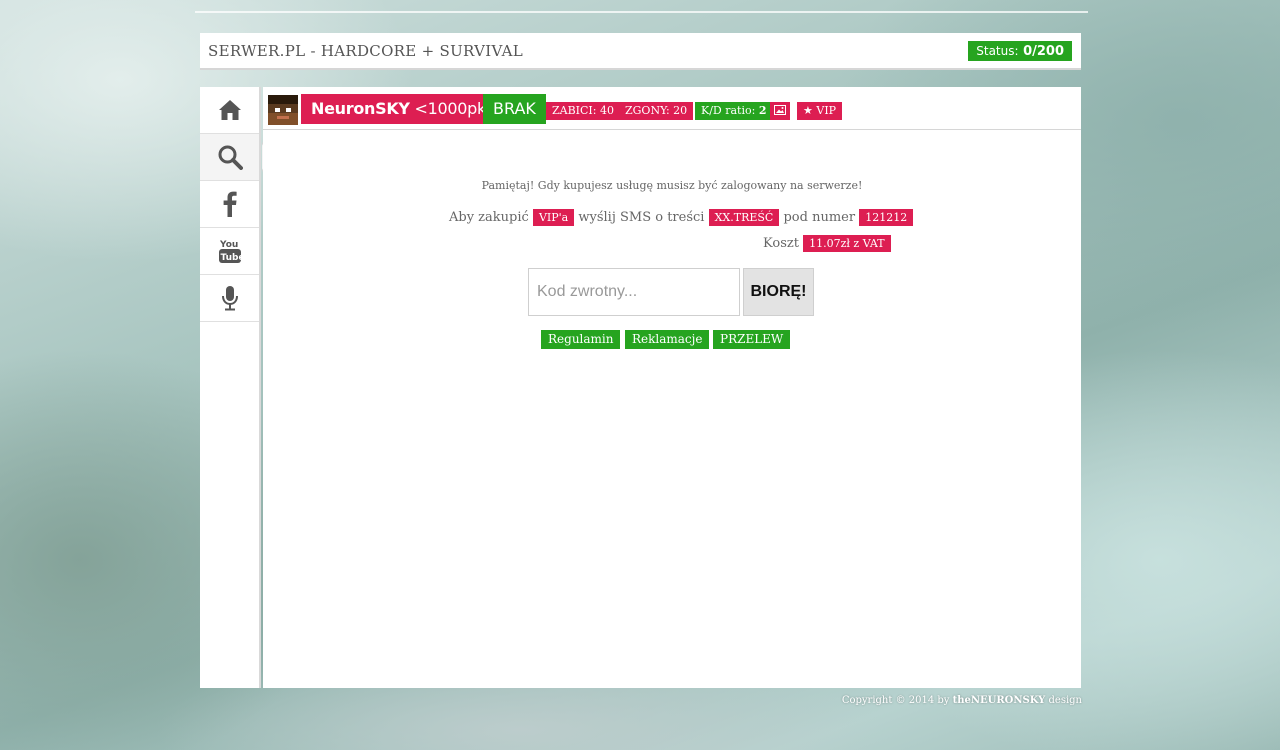 The width and height of the screenshot is (1280, 750). Describe the element at coordinates (641, 217) in the screenshot. I see `sms-mid: wyślij SMS o treści` at that location.